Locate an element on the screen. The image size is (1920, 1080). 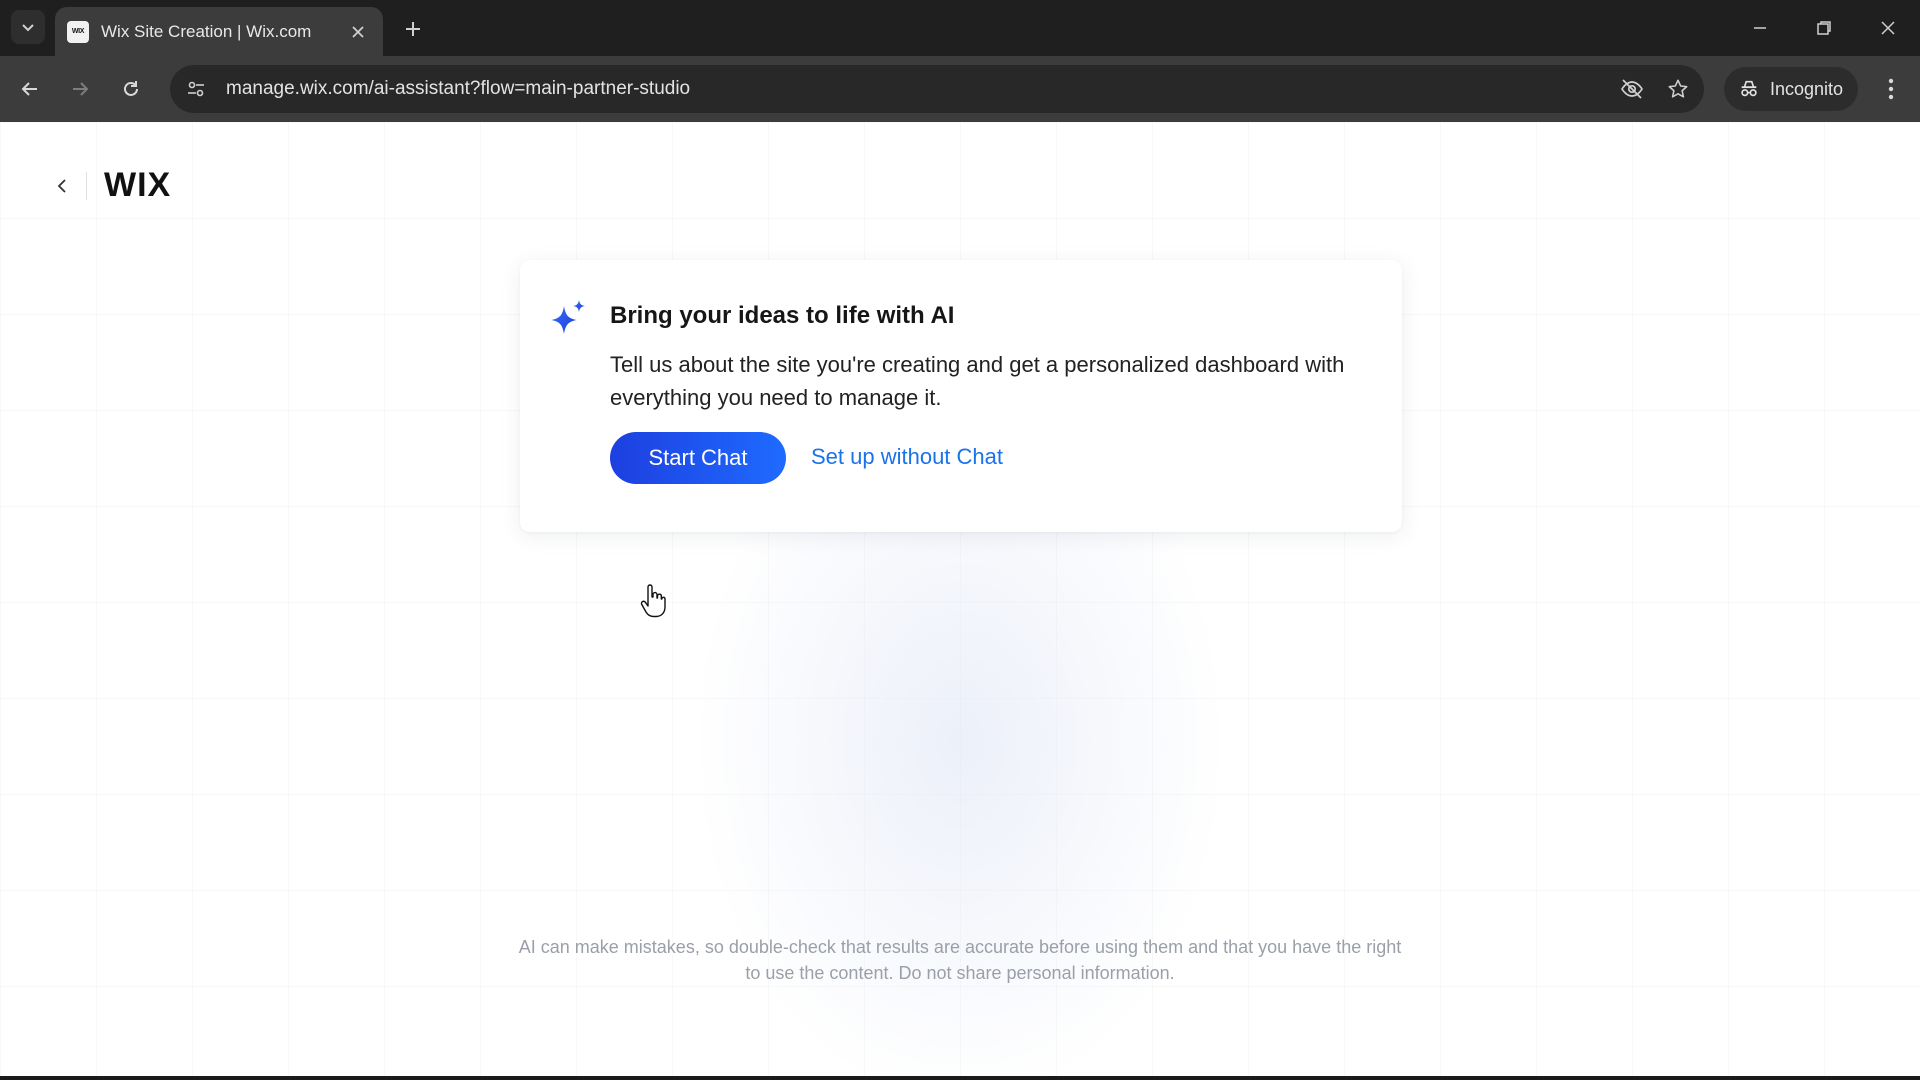
reload-button is located at coordinates (131, 89).